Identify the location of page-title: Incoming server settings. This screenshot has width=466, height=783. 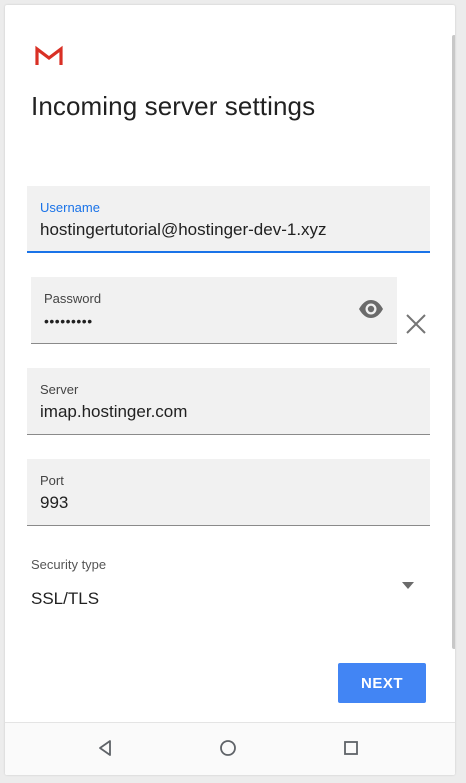
(173, 106).